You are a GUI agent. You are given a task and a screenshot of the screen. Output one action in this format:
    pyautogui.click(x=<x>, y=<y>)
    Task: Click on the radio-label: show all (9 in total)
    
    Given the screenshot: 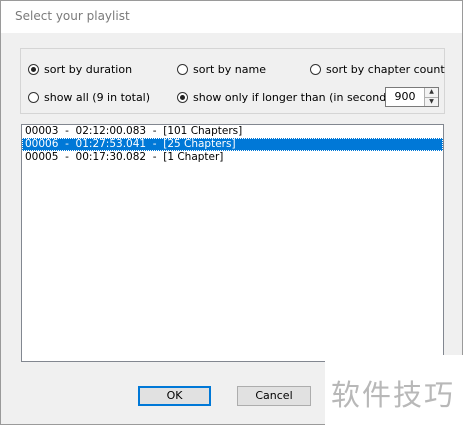 What is the action you would take?
    pyautogui.click(x=97, y=97)
    